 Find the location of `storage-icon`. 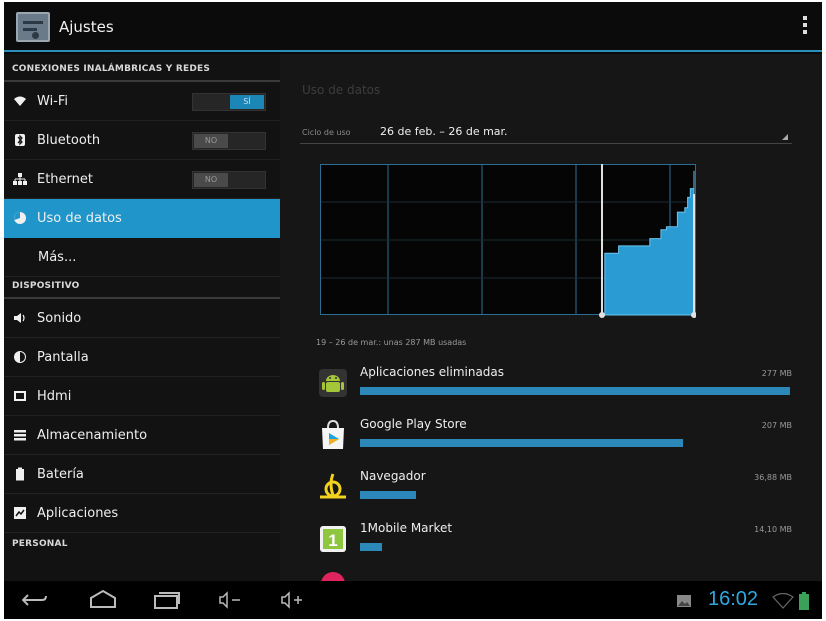

storage-icon is located at coordinates (20, 435).